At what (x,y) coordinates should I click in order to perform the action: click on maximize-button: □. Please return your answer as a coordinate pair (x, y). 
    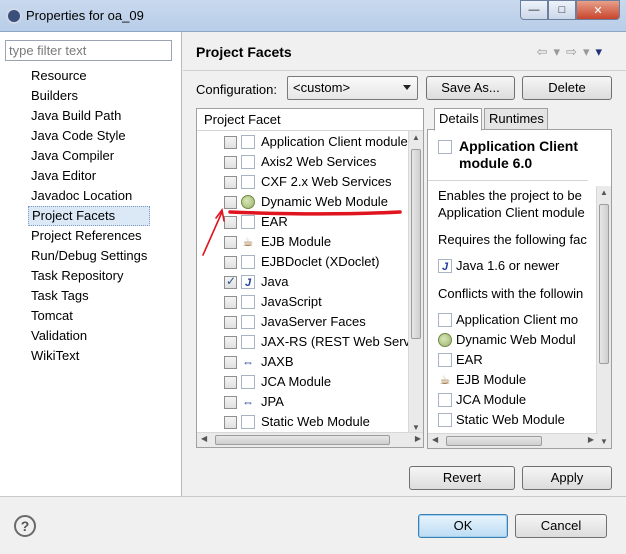
    Looking at the image, I should click on (562, 10).